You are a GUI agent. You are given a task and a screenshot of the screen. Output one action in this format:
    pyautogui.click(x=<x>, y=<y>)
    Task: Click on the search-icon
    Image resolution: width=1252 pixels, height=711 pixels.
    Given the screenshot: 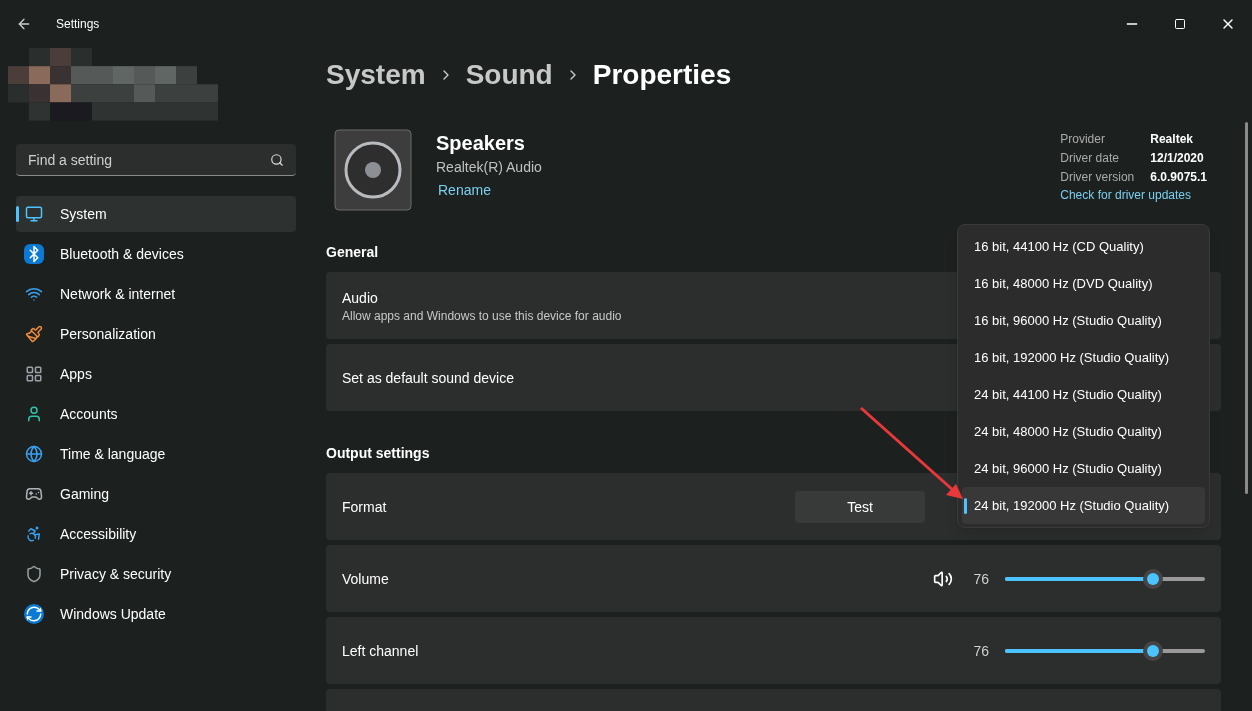 What is the action you would take?
    pyautogui.click(x=277, y=160)
    